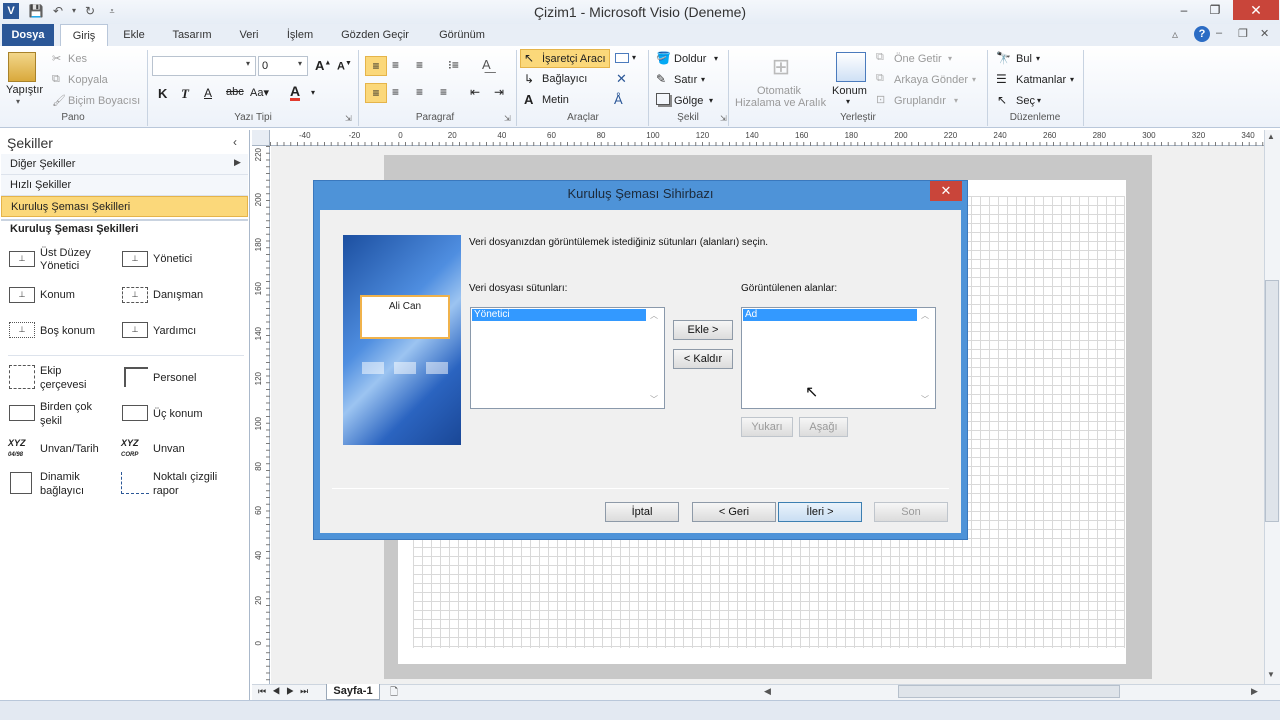 This screenshot has width=1280, height=720. I want to click on connection-point-icon: ✕, so click(621, 79).